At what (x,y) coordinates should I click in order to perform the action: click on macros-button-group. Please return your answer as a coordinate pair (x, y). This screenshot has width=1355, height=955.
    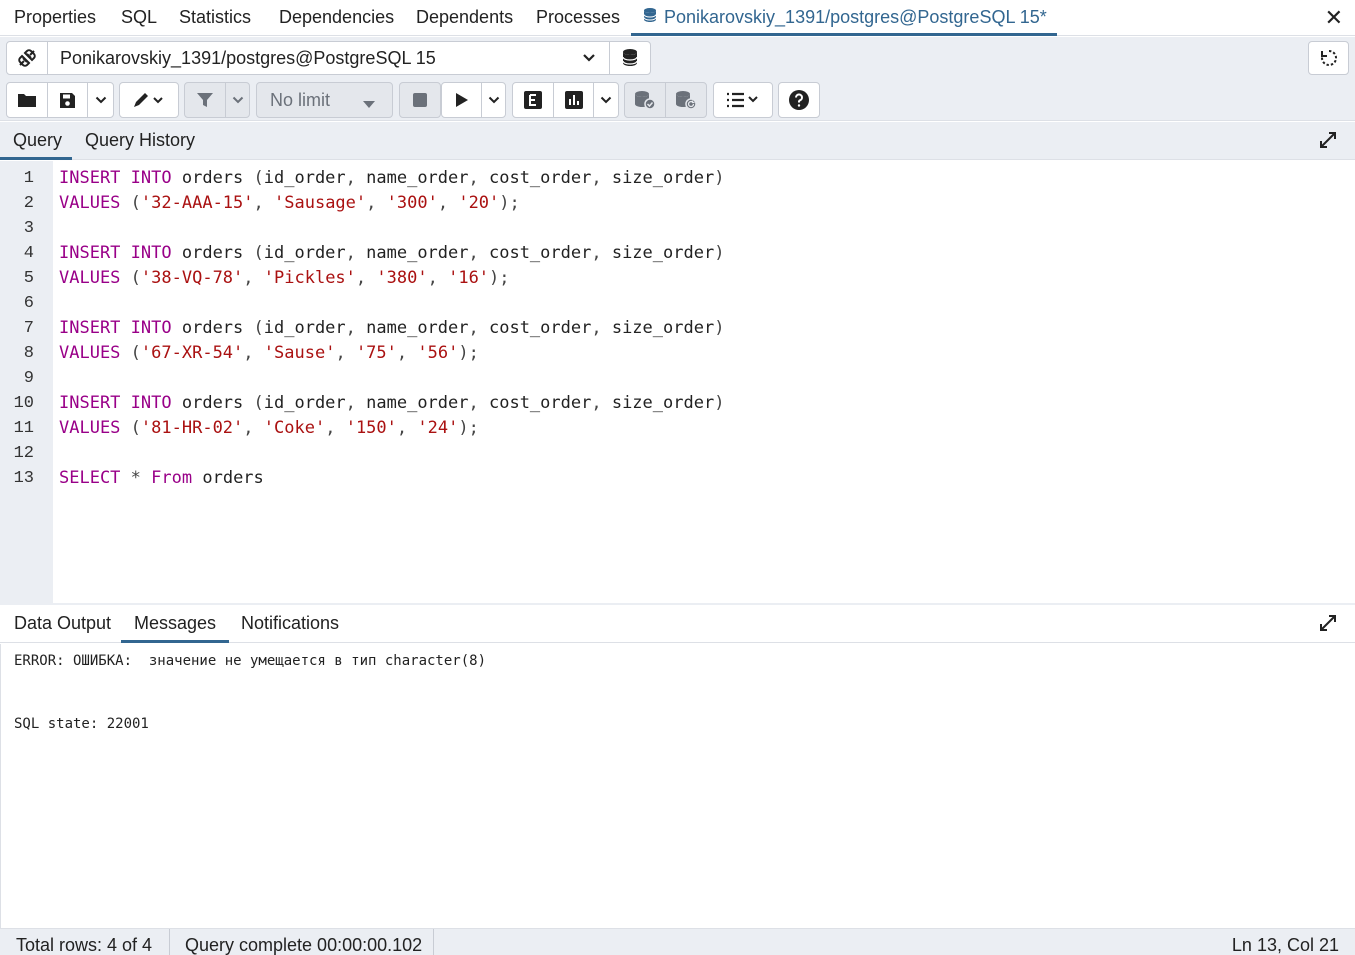
    Looking at the image, I should click on (743, 100).